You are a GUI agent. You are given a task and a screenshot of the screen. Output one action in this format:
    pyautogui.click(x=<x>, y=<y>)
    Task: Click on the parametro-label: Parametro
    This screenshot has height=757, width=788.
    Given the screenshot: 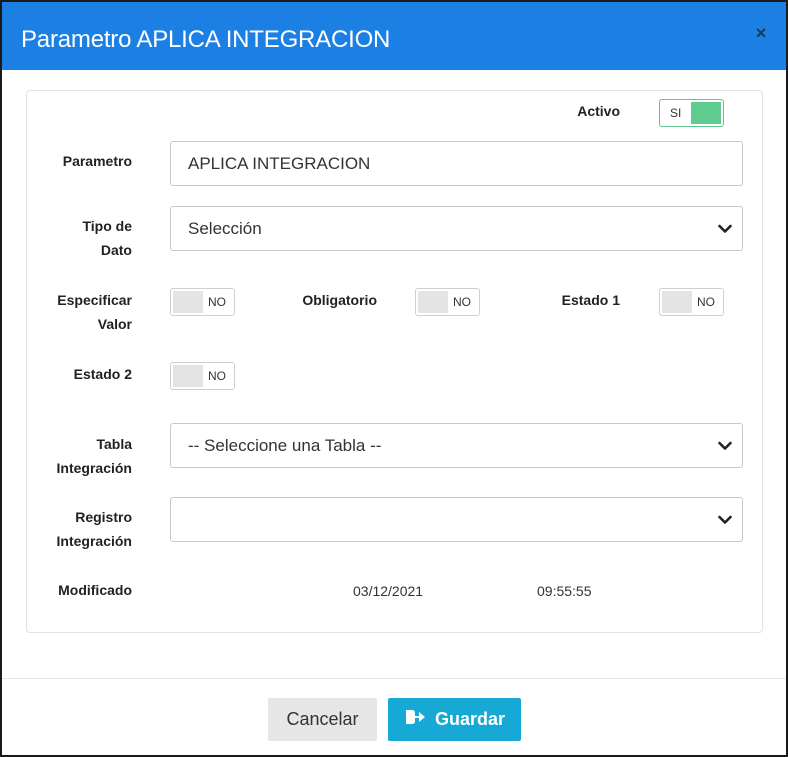 What is the action you would take?
    pyautogui.click(x=97, y=161)
    